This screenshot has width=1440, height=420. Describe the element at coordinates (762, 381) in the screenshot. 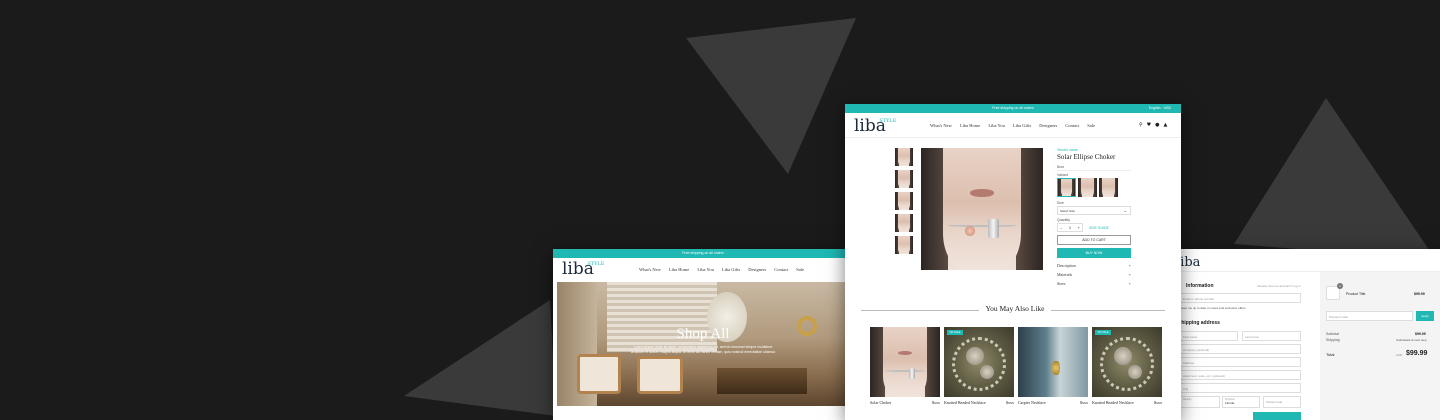

I see `hero-table` at that location.